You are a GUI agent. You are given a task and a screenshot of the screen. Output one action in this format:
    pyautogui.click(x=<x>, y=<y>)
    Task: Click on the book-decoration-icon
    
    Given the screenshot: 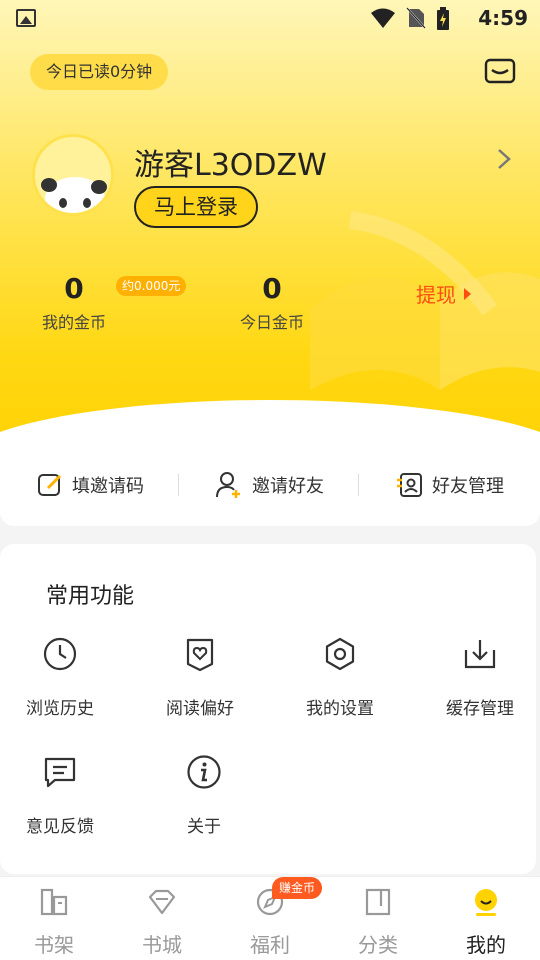 What is the action you would take?
    pyautogui.click(x=425, y=300)
    